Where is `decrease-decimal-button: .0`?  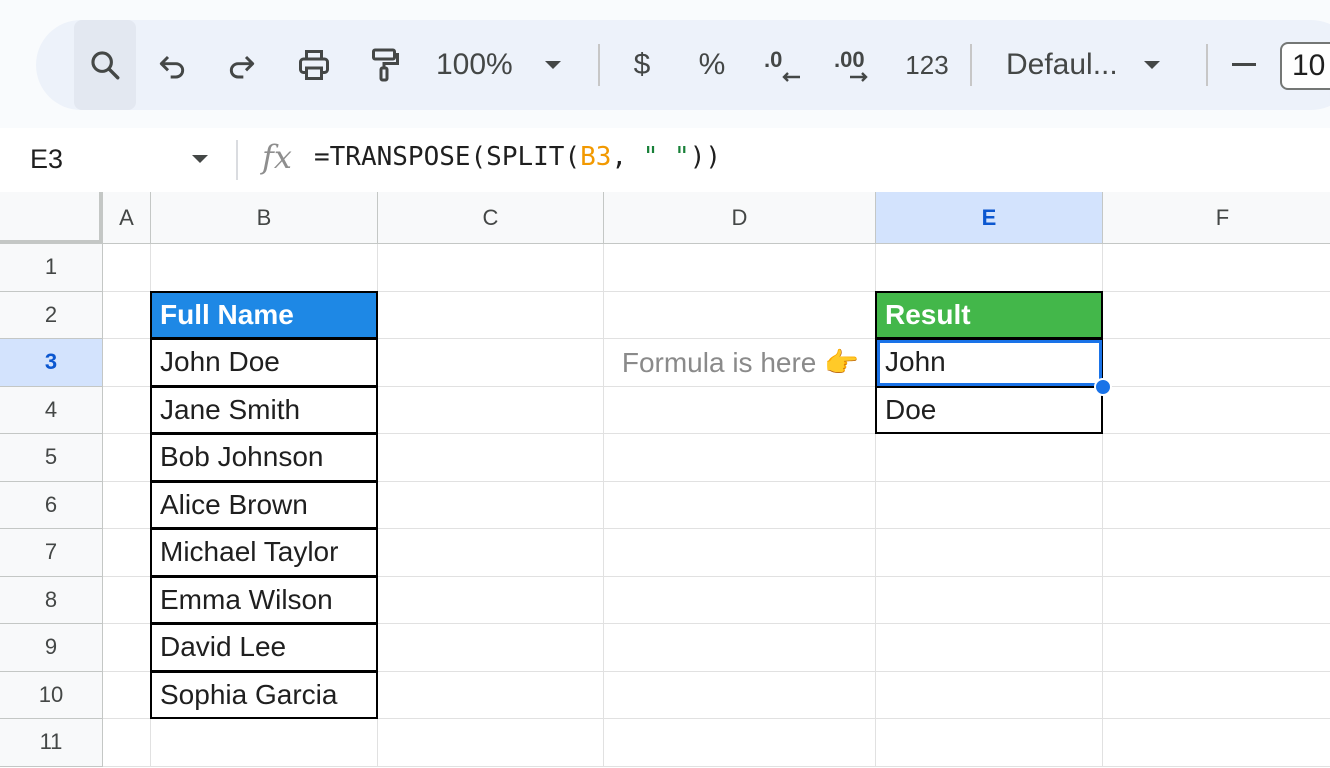
decrease-decimal-button: .0 is located at coordinates (785, 65).